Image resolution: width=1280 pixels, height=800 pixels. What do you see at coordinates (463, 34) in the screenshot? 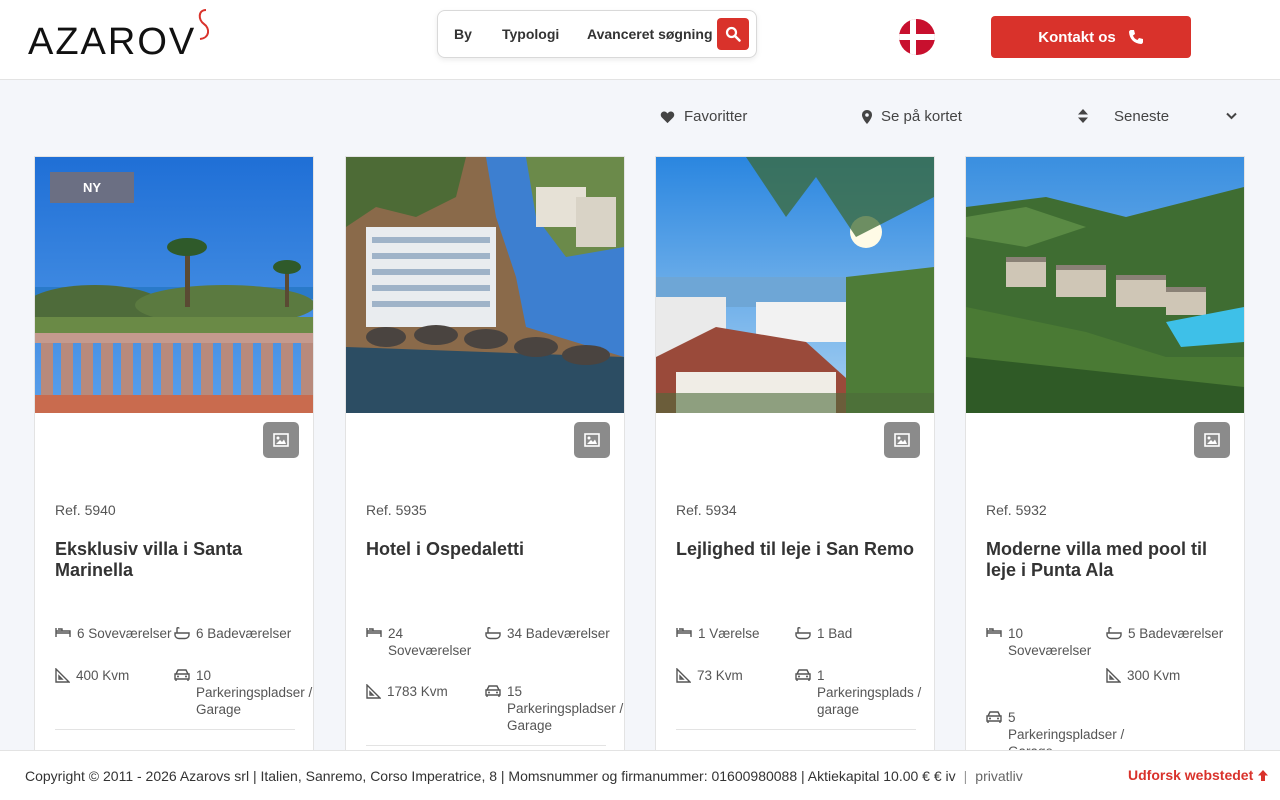
I see `nav-city: By` at bounding box center [463, 34].